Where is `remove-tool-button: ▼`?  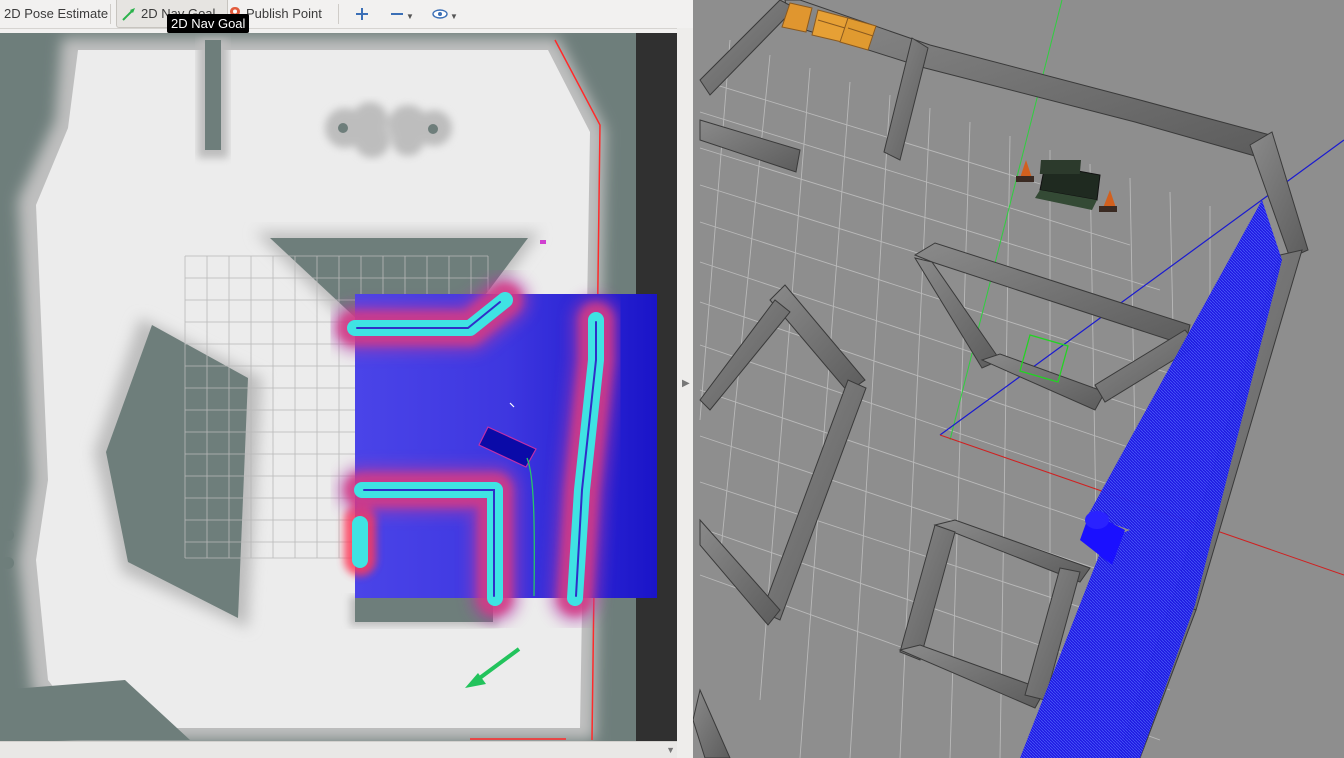 remove-tool-button: ▼ is located at coordinates (402, 13).